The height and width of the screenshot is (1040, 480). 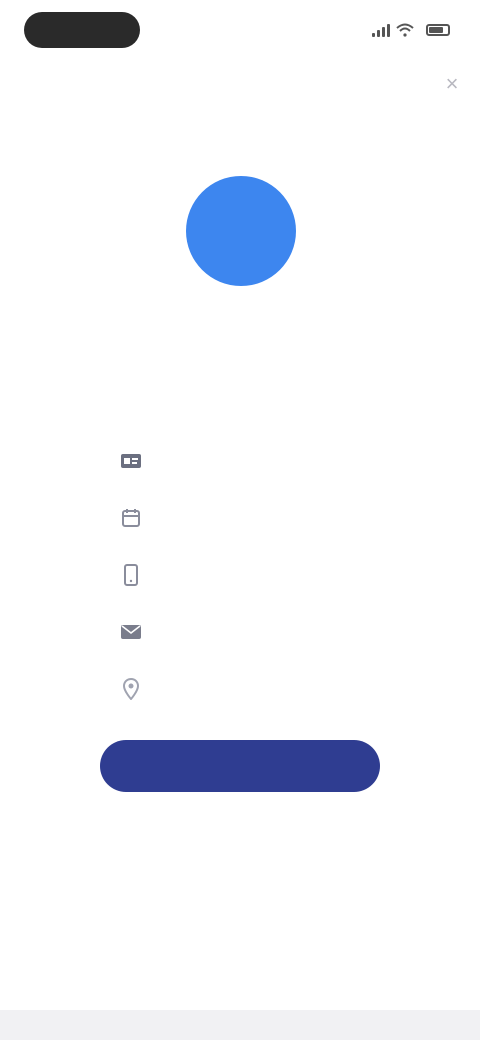 I want to click on wifi-icon, so click(x=405, y=30).